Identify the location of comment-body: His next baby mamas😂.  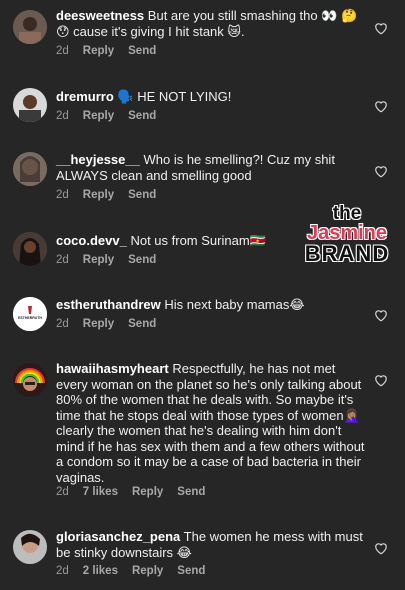
(234, 304).